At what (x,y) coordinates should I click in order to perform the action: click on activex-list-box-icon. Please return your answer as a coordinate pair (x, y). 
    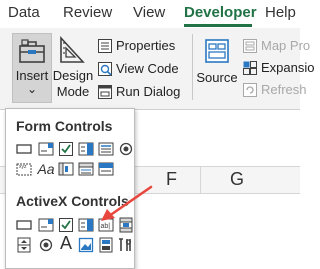
    Looking at the image, I should click on (86, 225).